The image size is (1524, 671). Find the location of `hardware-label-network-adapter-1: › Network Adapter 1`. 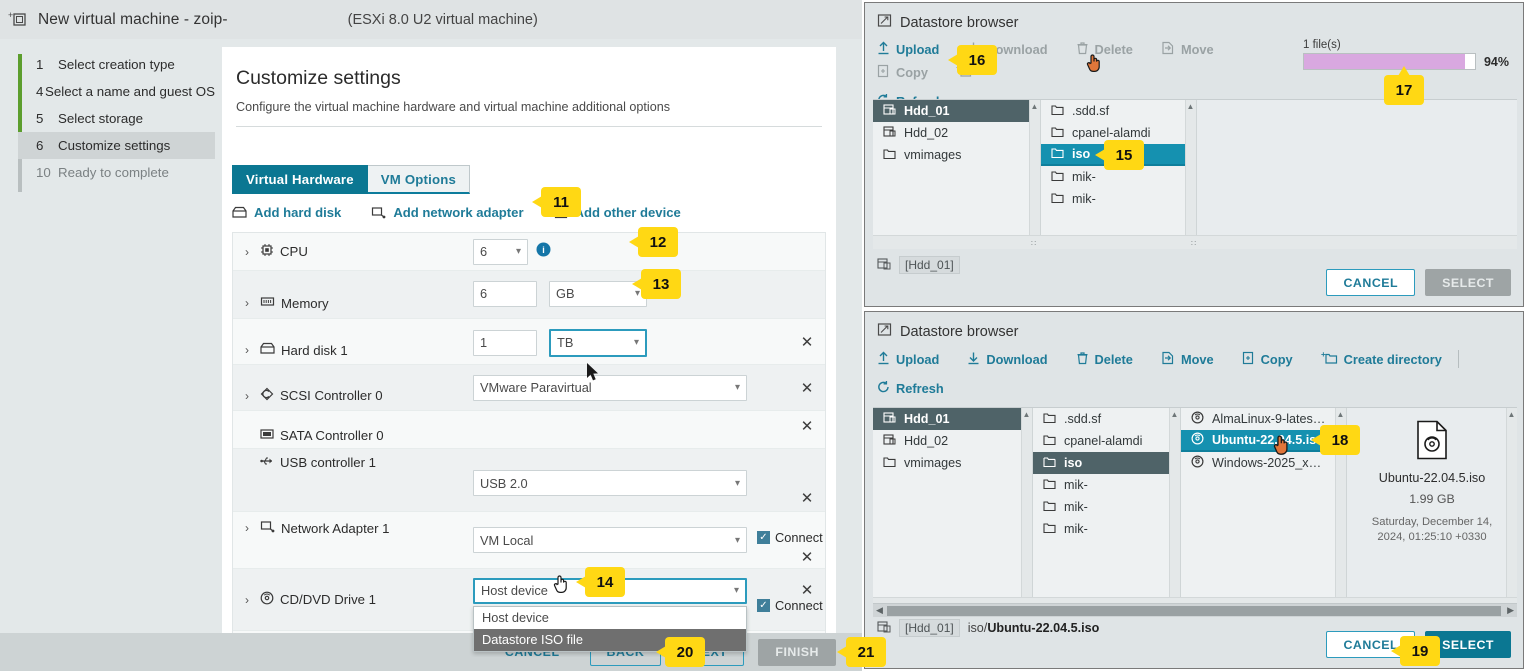

hardware-label-network-adapter-1: › Network Adapter 1 is located at coordinates (353, 524).